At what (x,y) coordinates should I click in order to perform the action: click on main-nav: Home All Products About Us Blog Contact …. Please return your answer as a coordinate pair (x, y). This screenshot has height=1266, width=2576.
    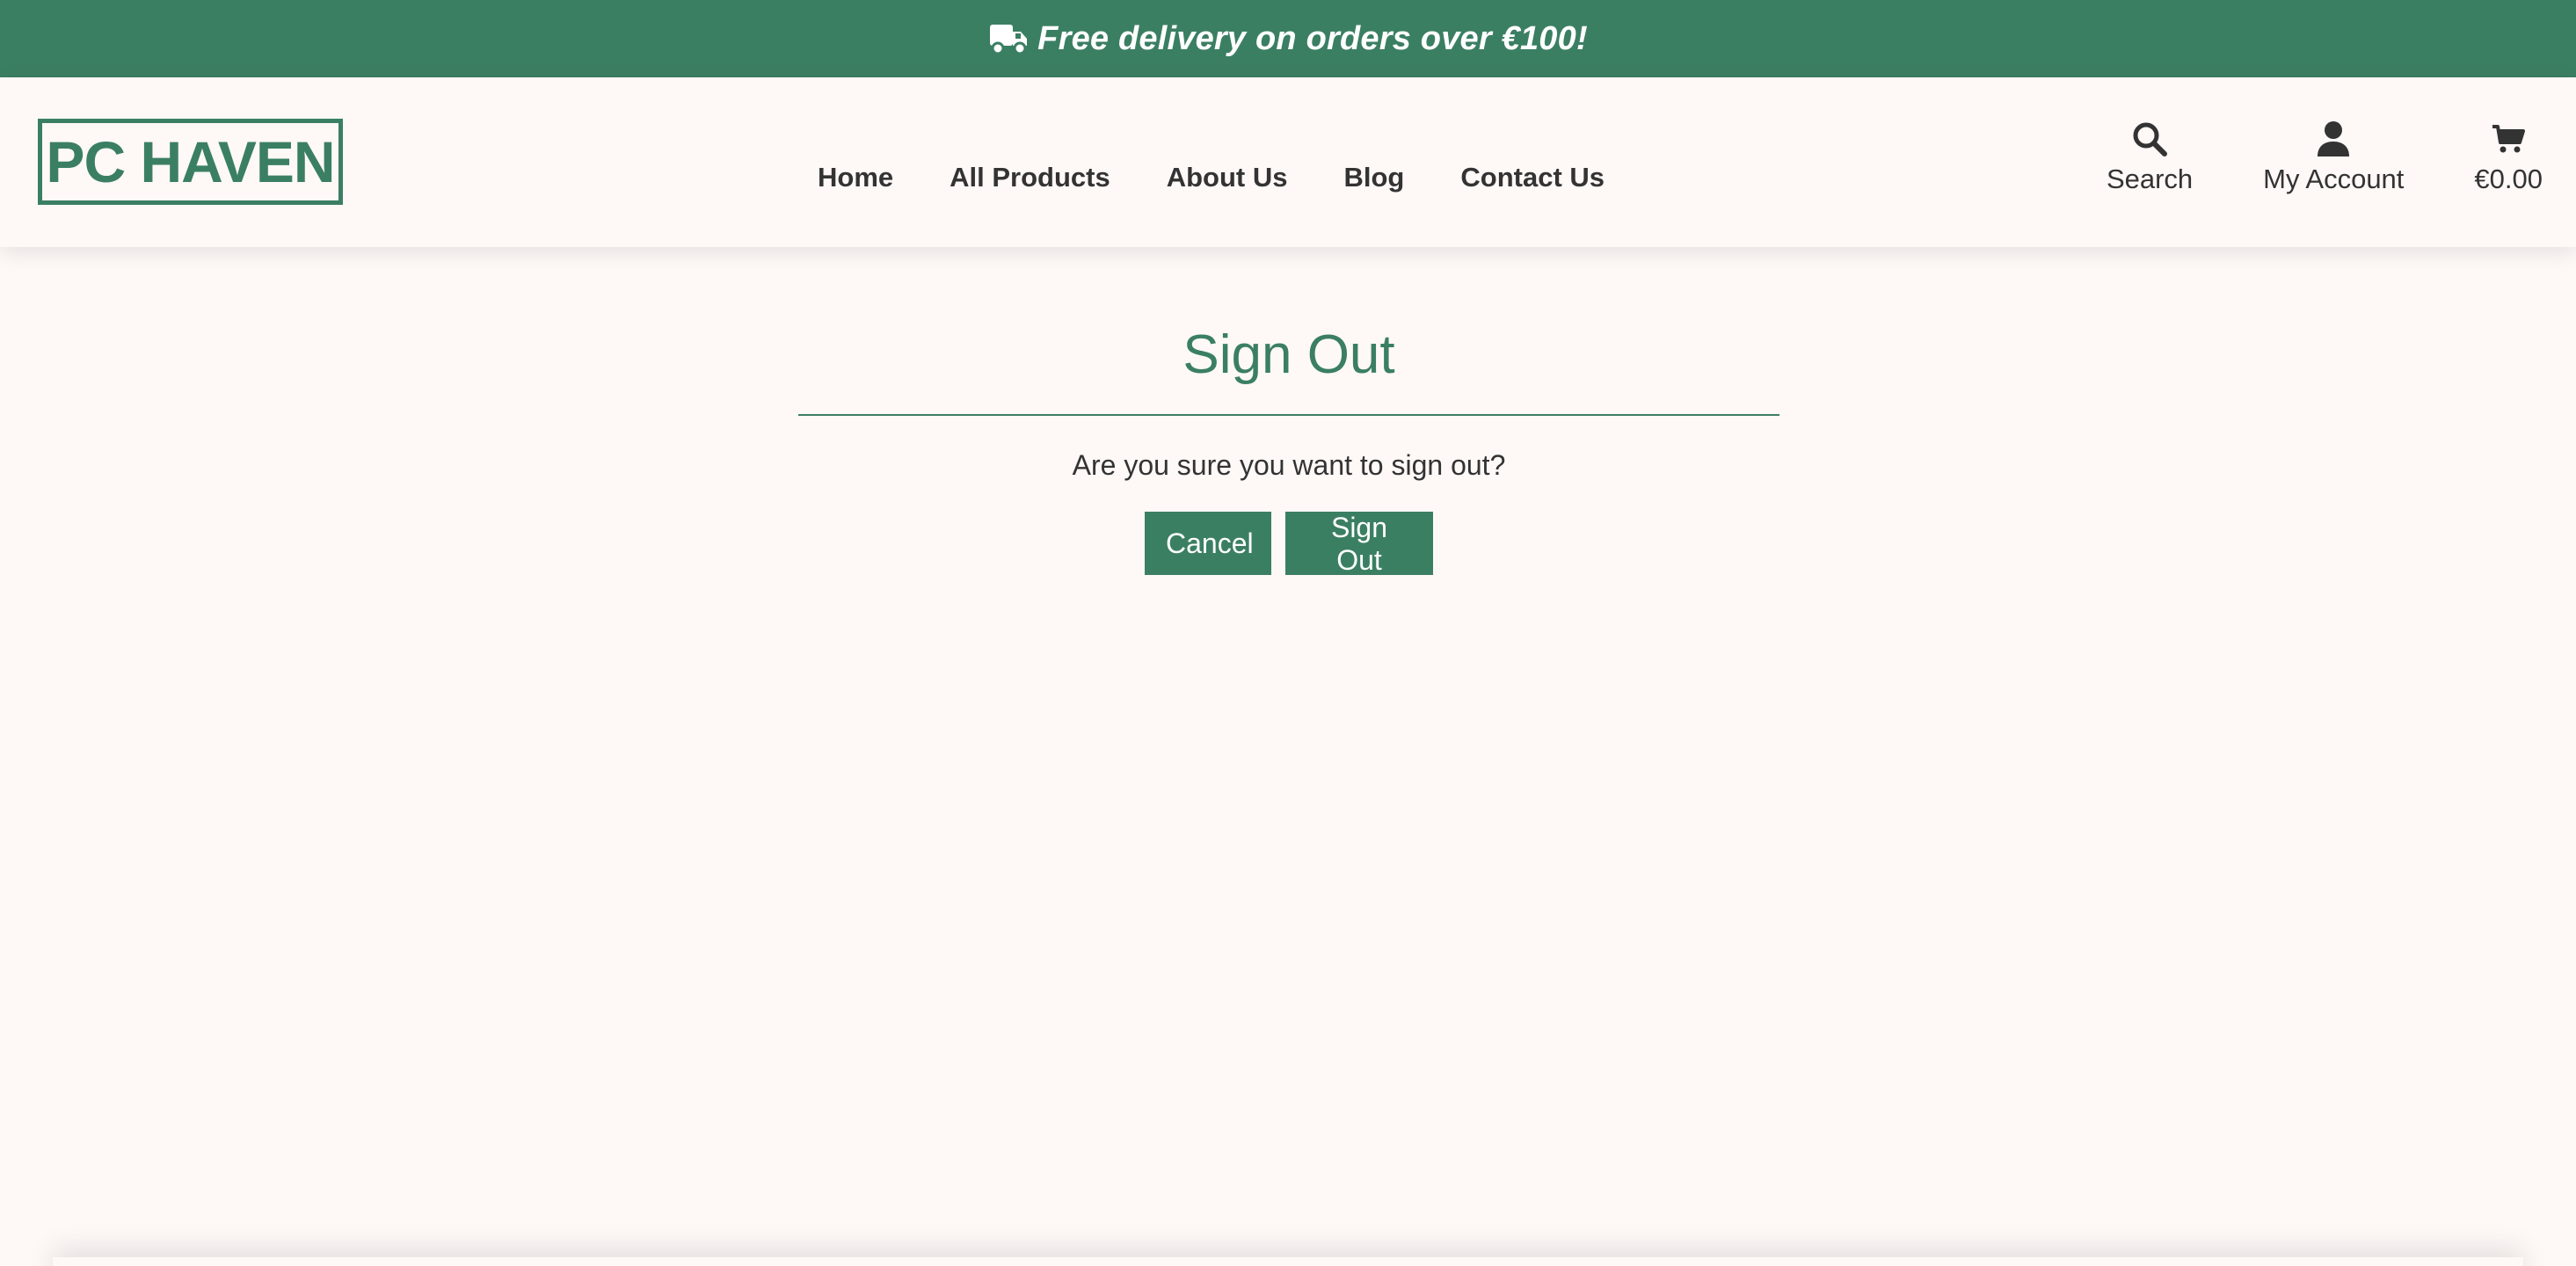
    Looking at the image, I should click on (1211, 177).